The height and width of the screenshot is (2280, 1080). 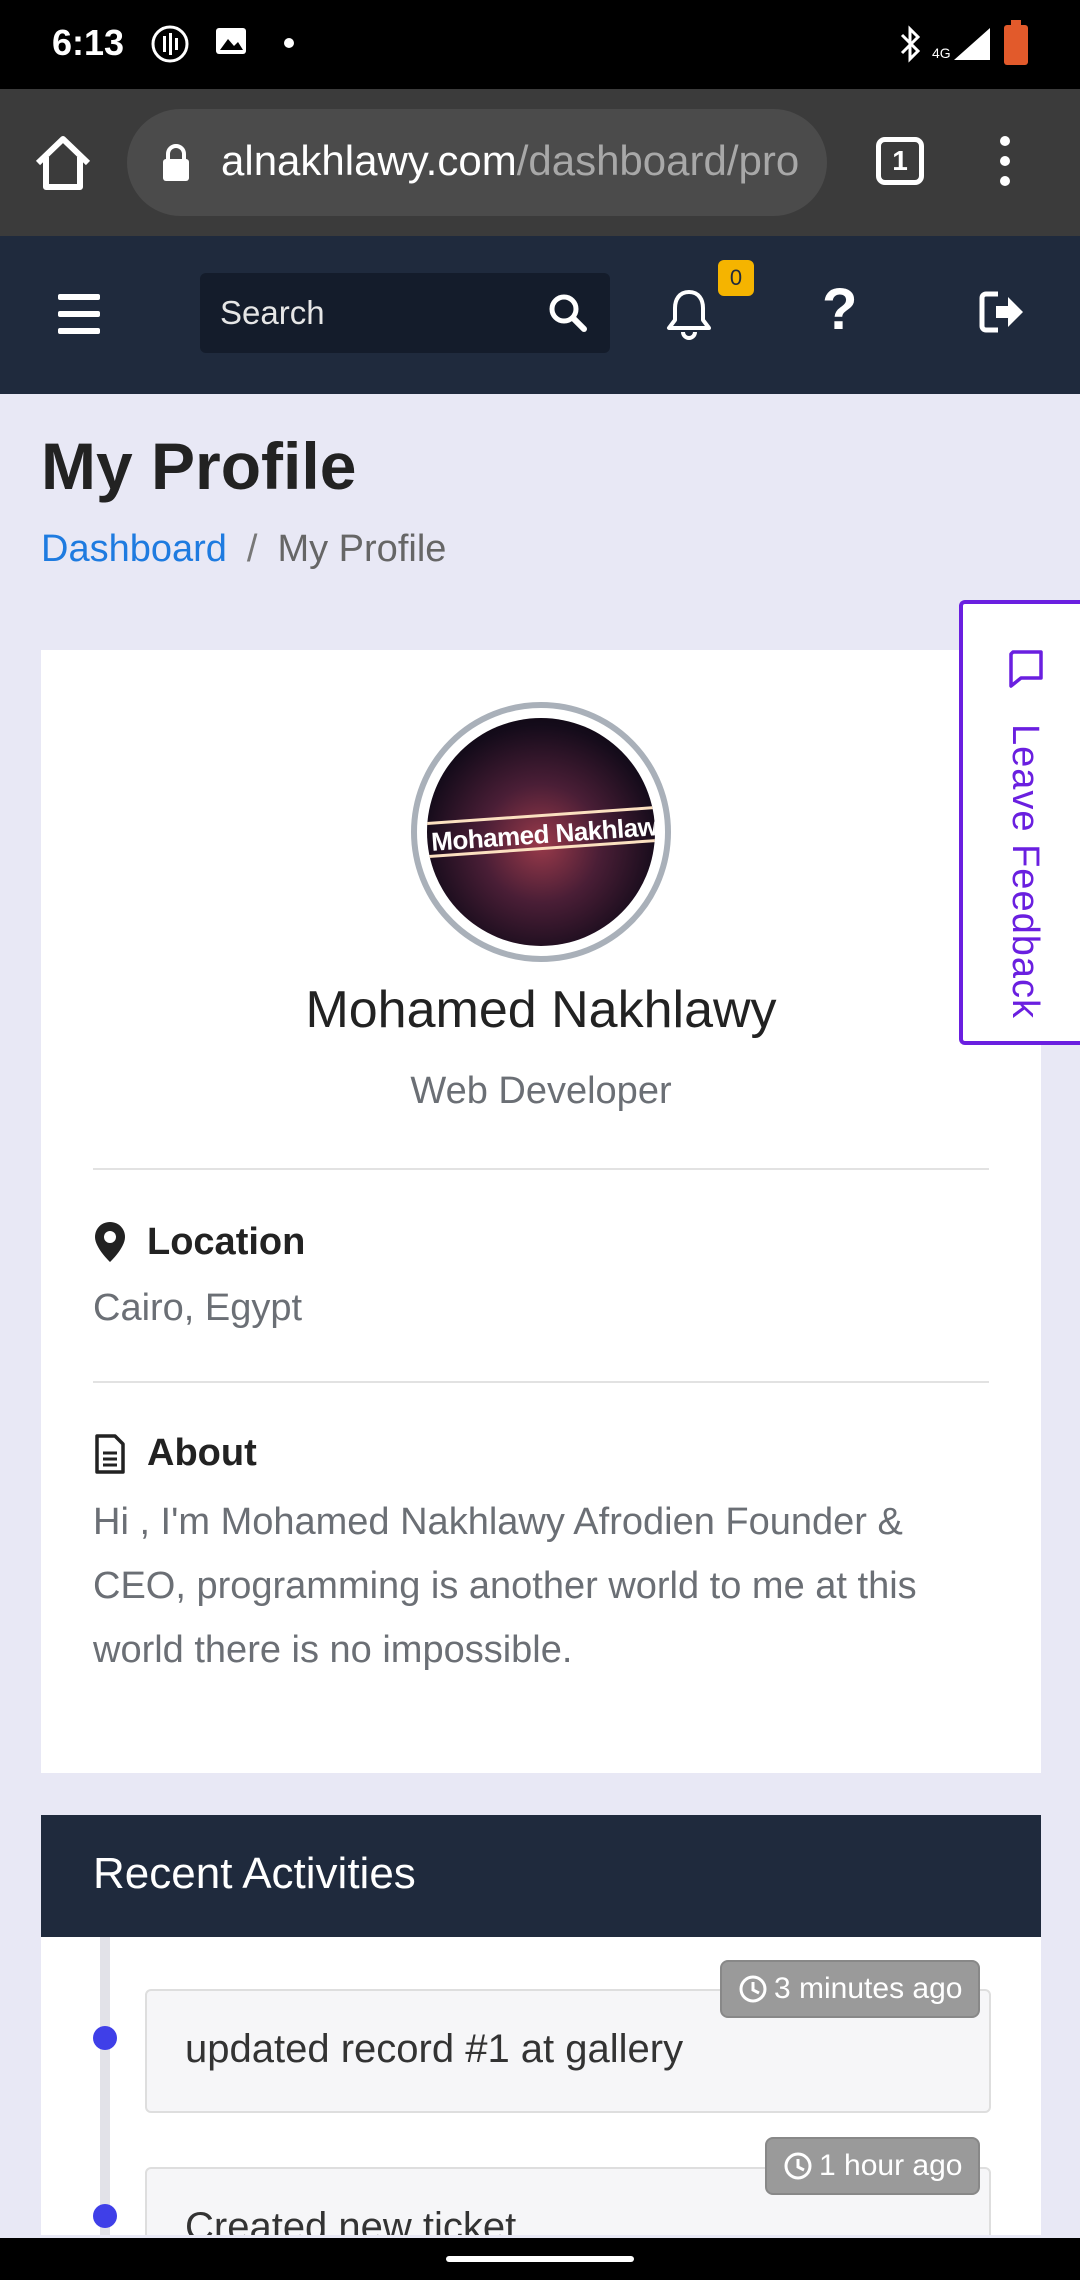 I want to click on signal-4g-icon: 4G, so click(x=964, y=46).